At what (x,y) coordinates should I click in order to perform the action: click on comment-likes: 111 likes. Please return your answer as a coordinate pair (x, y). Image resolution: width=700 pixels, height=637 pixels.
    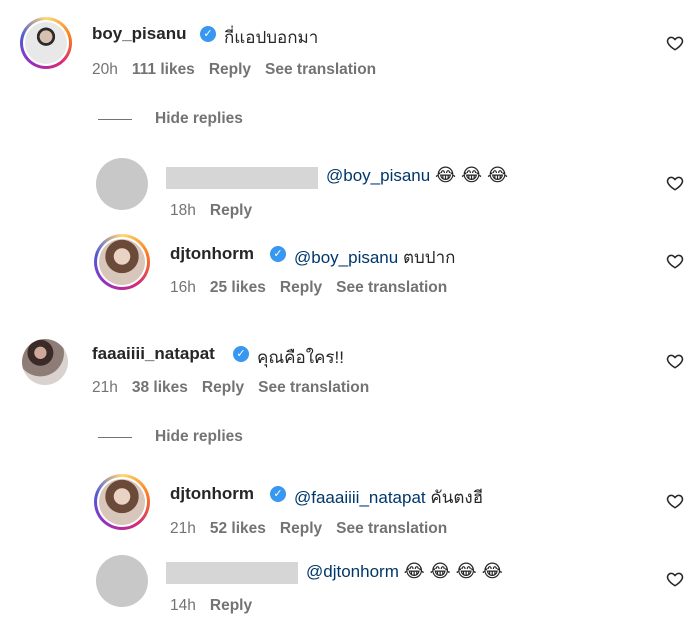
    Looking at the image, I should click on (163, 70).